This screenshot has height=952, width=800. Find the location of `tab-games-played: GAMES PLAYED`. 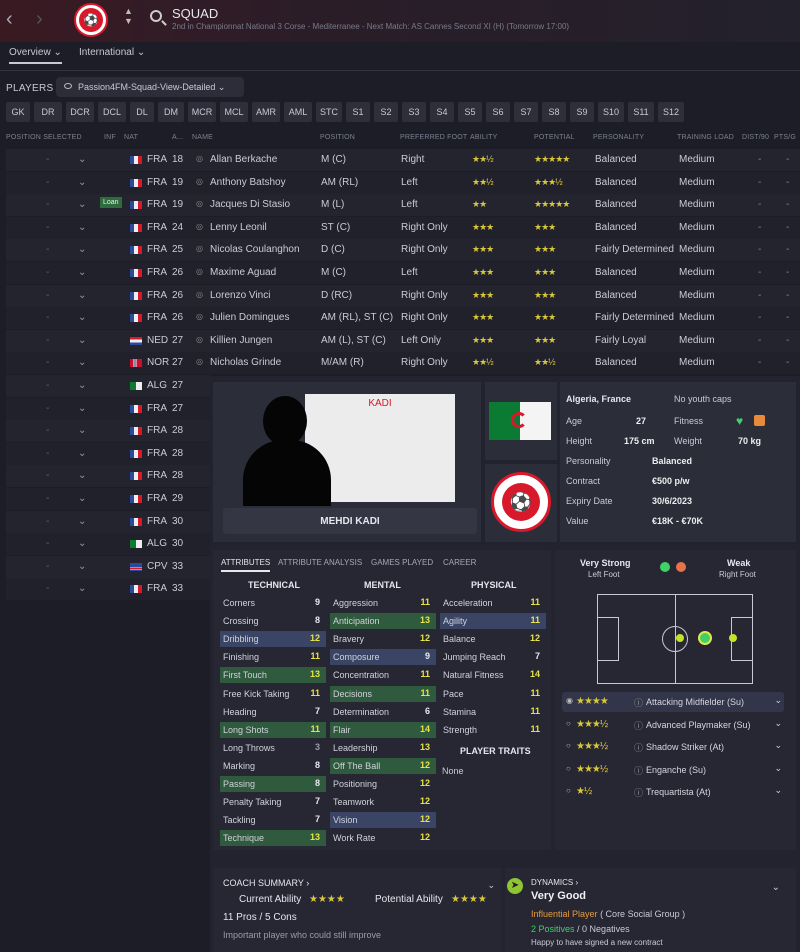

tab-games-played: GAMES PLAYED is located at coordinates (402, 562).